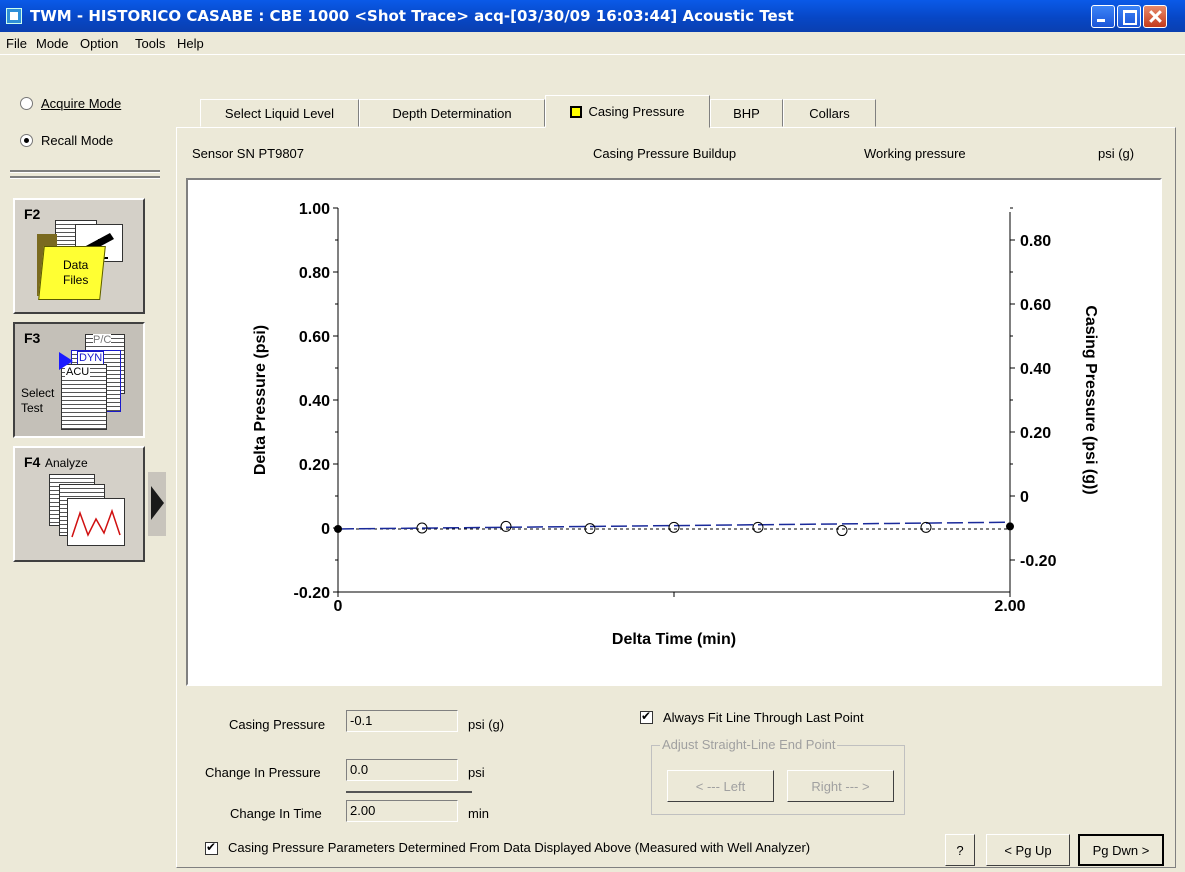 The image size is (1185, 872). I want to click on f4-label: Analyze, so click(66, 463).